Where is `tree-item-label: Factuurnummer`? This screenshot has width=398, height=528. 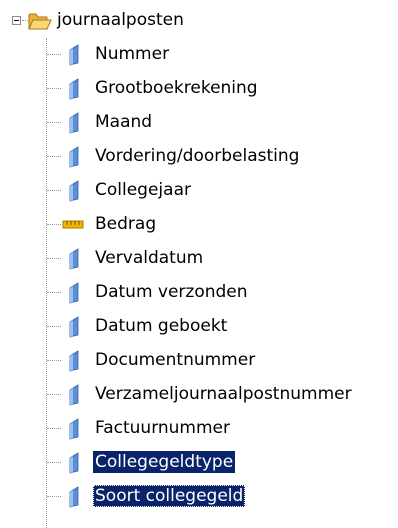 tree-item-label: Factuurnummer is located at coordinates (163, 428).